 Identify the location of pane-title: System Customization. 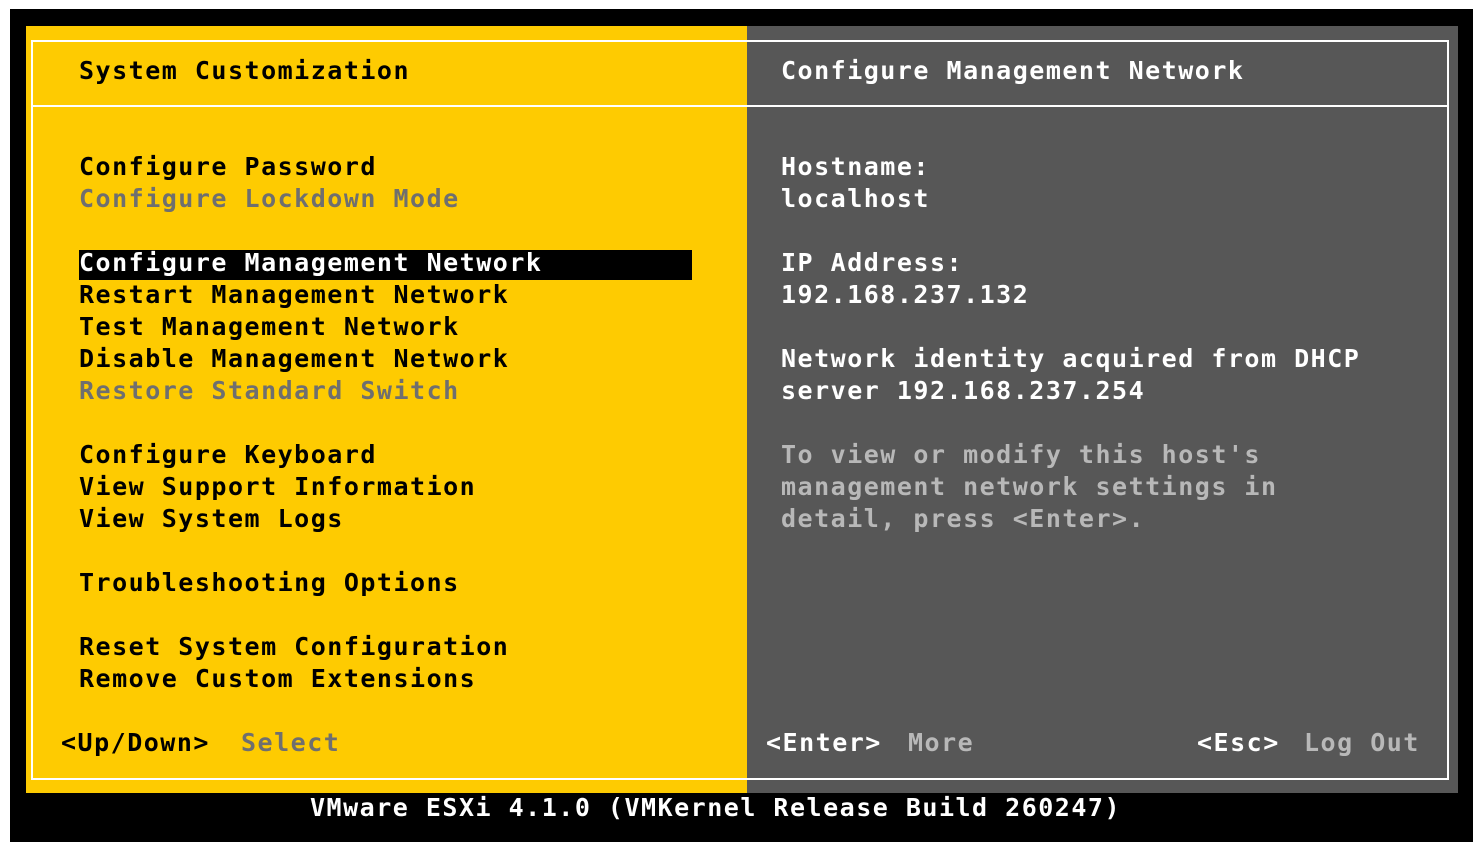
(245, 70).